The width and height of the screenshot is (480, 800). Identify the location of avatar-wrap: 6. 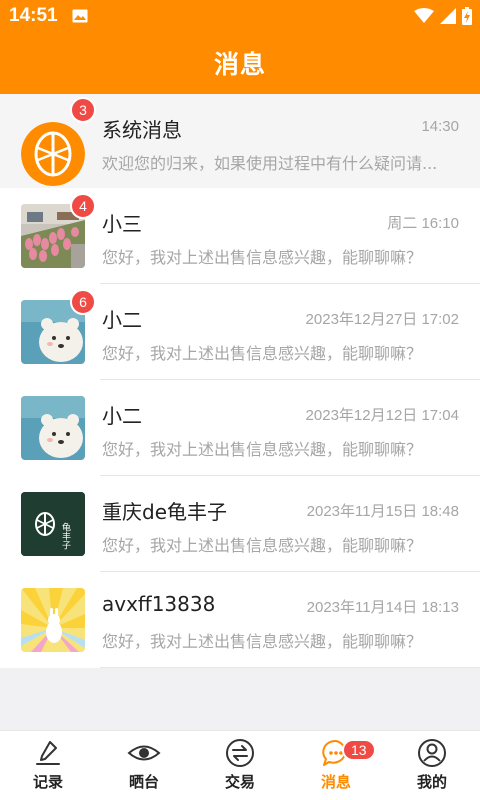
(58, 326).